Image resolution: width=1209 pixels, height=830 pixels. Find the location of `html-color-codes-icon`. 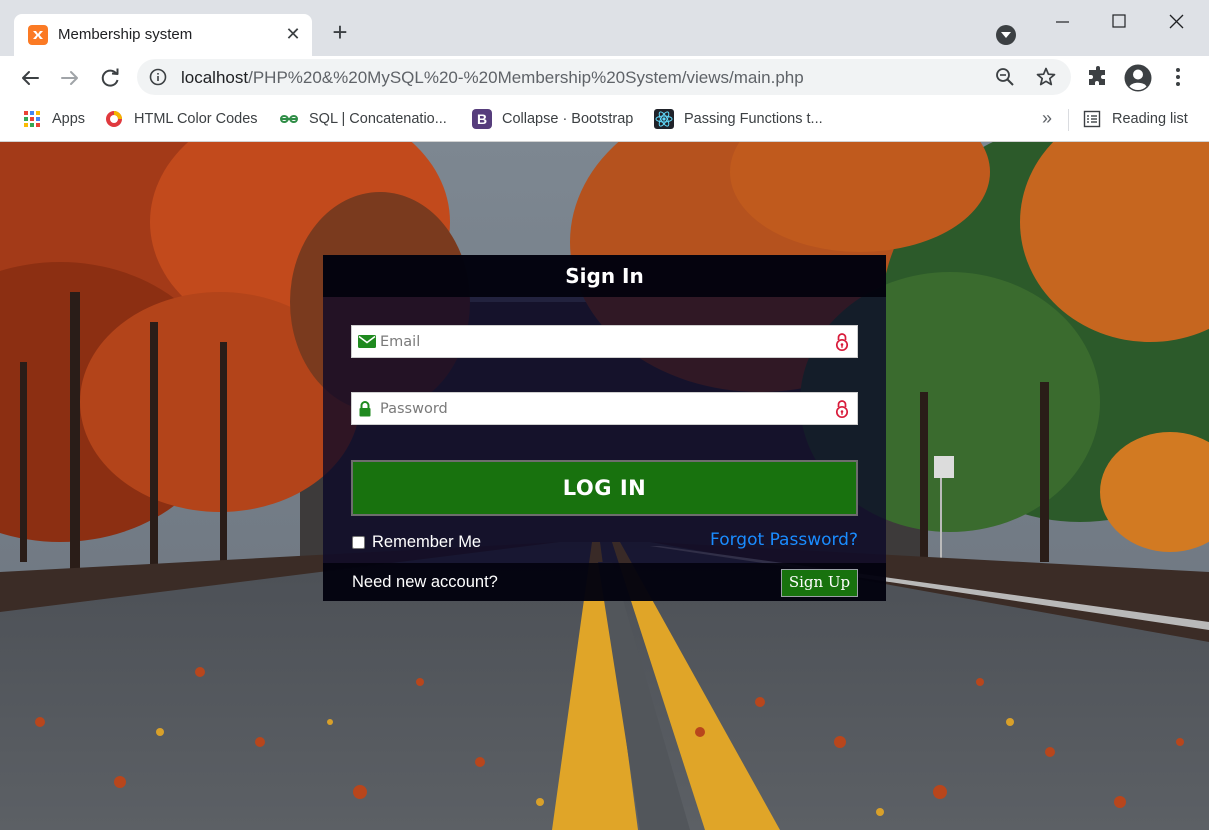

html-color-codes-icon is located at coordinates (114, 119).